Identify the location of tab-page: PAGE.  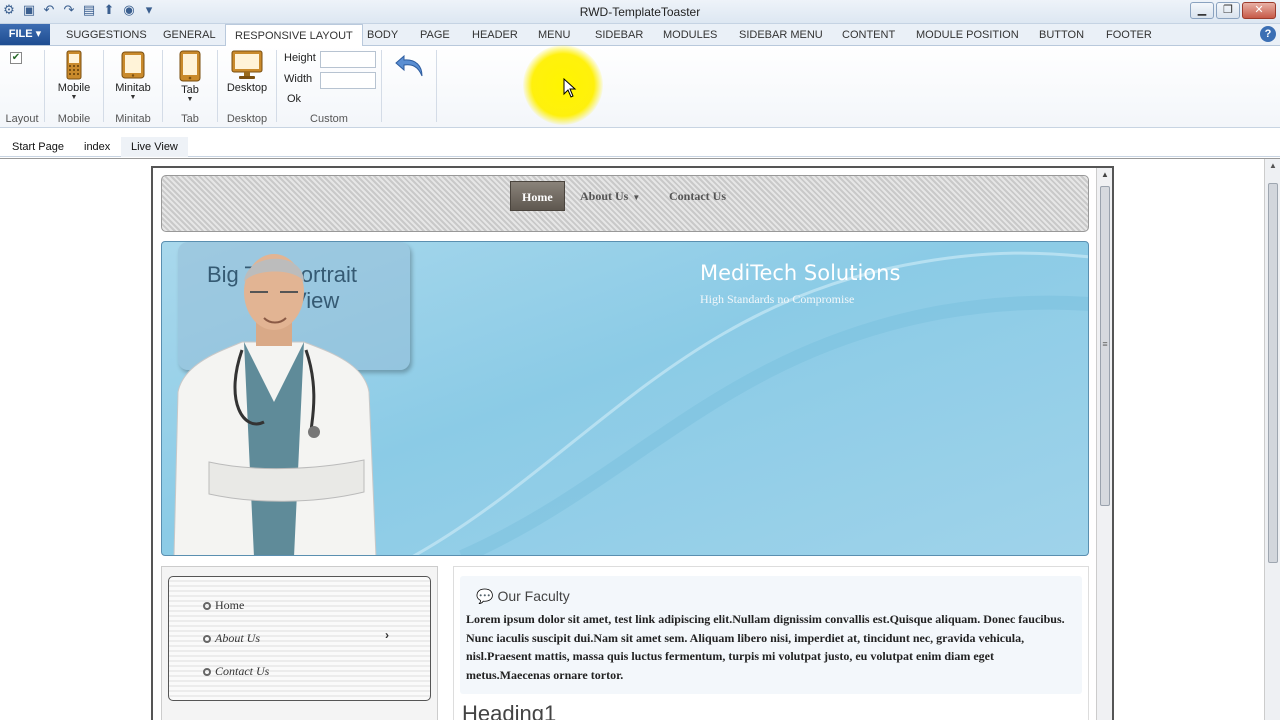
(435, 35).